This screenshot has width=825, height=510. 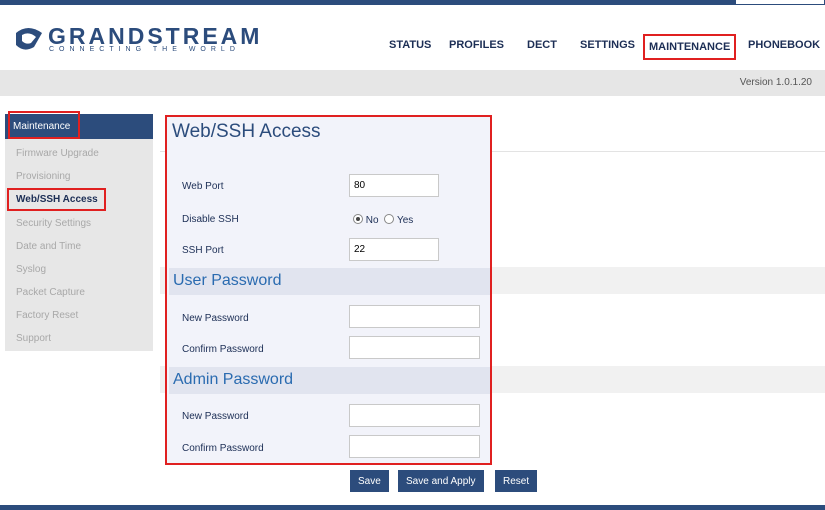 What do you see at coordinates (31, 269) in the screenshot?
I see `sidebar-item-syslog: Syslog` at bounding box center [31, 269].